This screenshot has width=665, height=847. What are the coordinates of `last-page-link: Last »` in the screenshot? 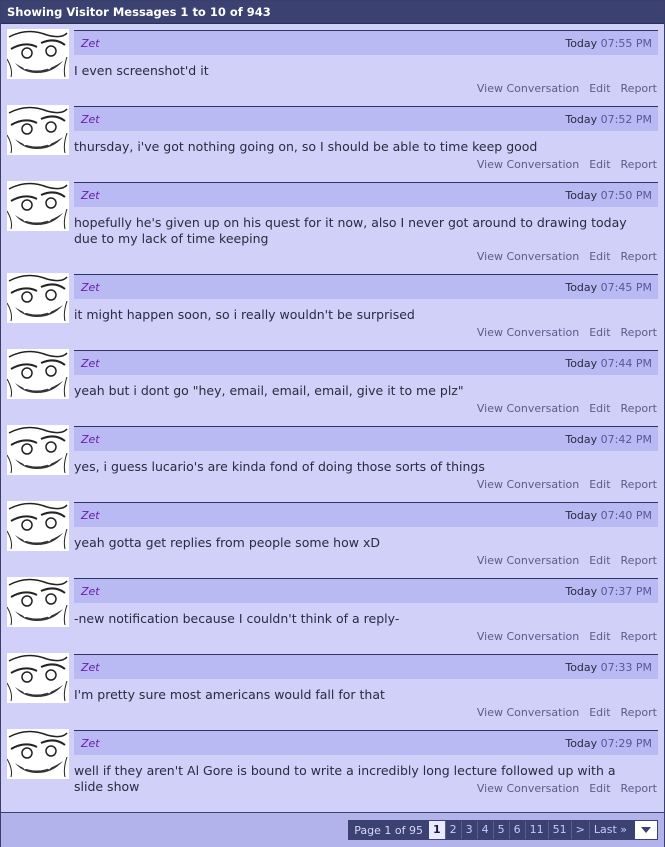 It's located at (609, 830).